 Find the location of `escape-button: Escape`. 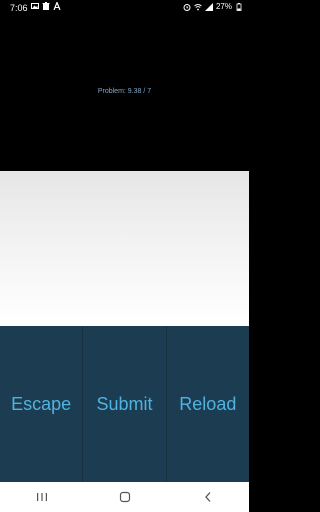

escape-button: Escape is located at coordinates (42, 404).